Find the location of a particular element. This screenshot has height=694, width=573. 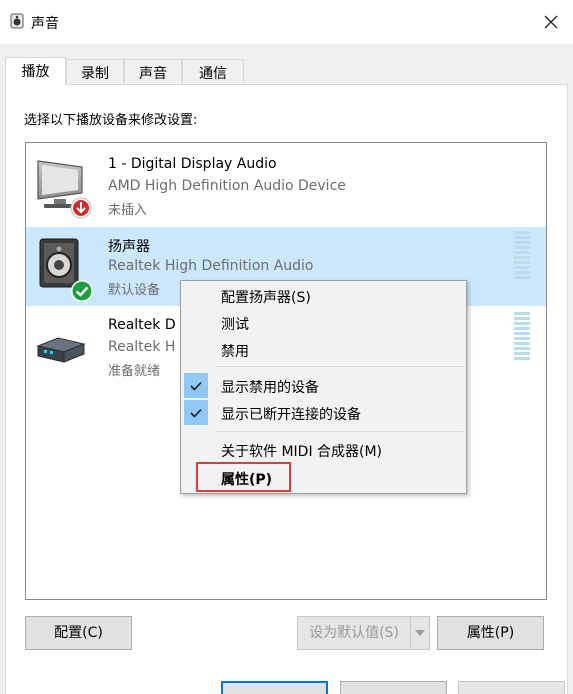

set-default-button: 设为默认值(S) is located at coordinates (354, 633).